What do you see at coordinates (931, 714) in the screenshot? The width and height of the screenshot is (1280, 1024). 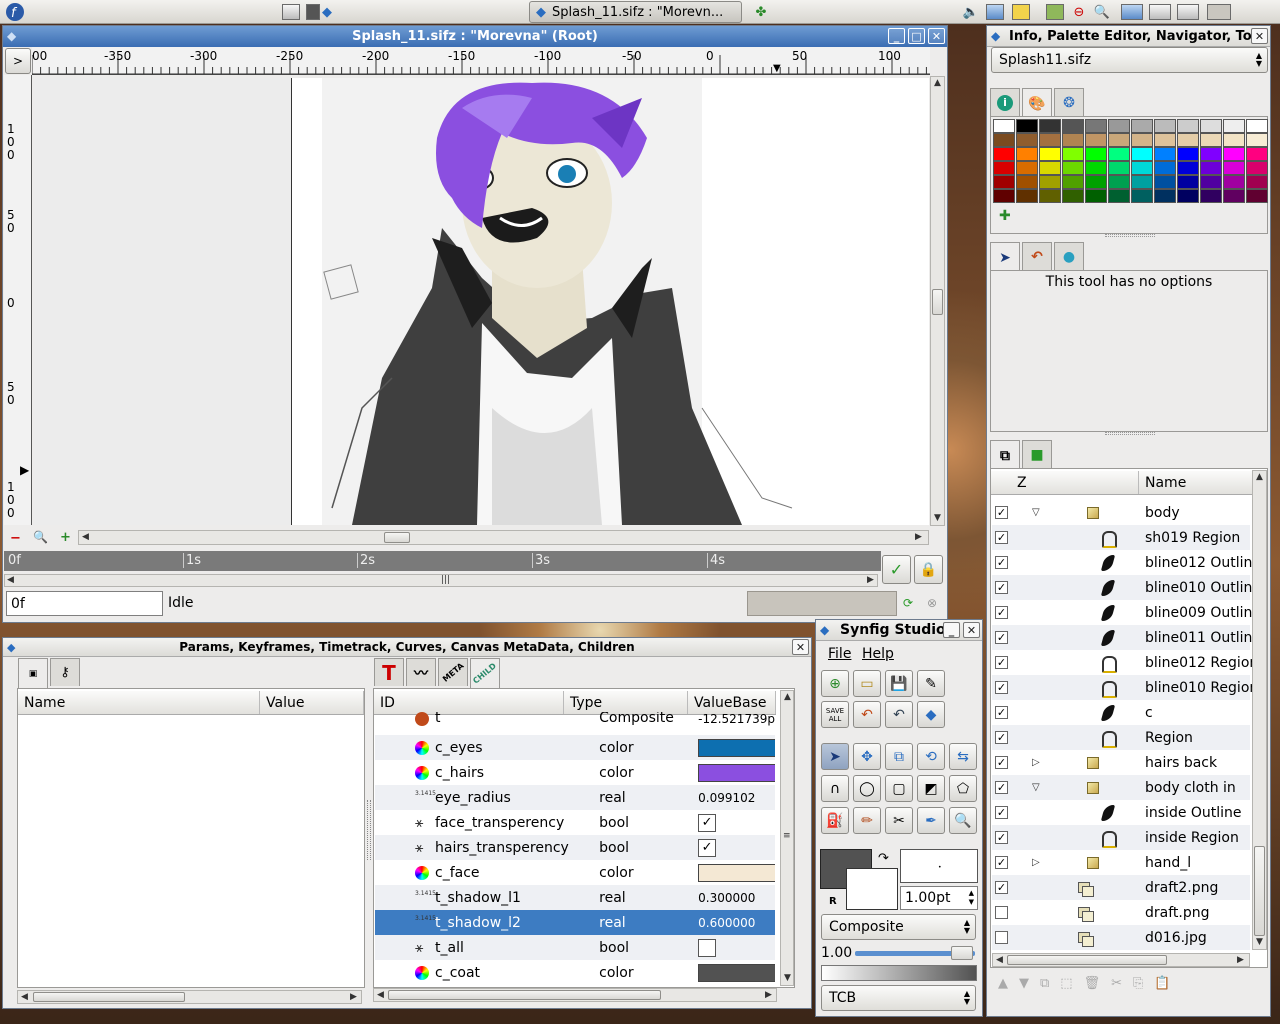 I see `about-button: ◆` at bounding box center [931, 714].